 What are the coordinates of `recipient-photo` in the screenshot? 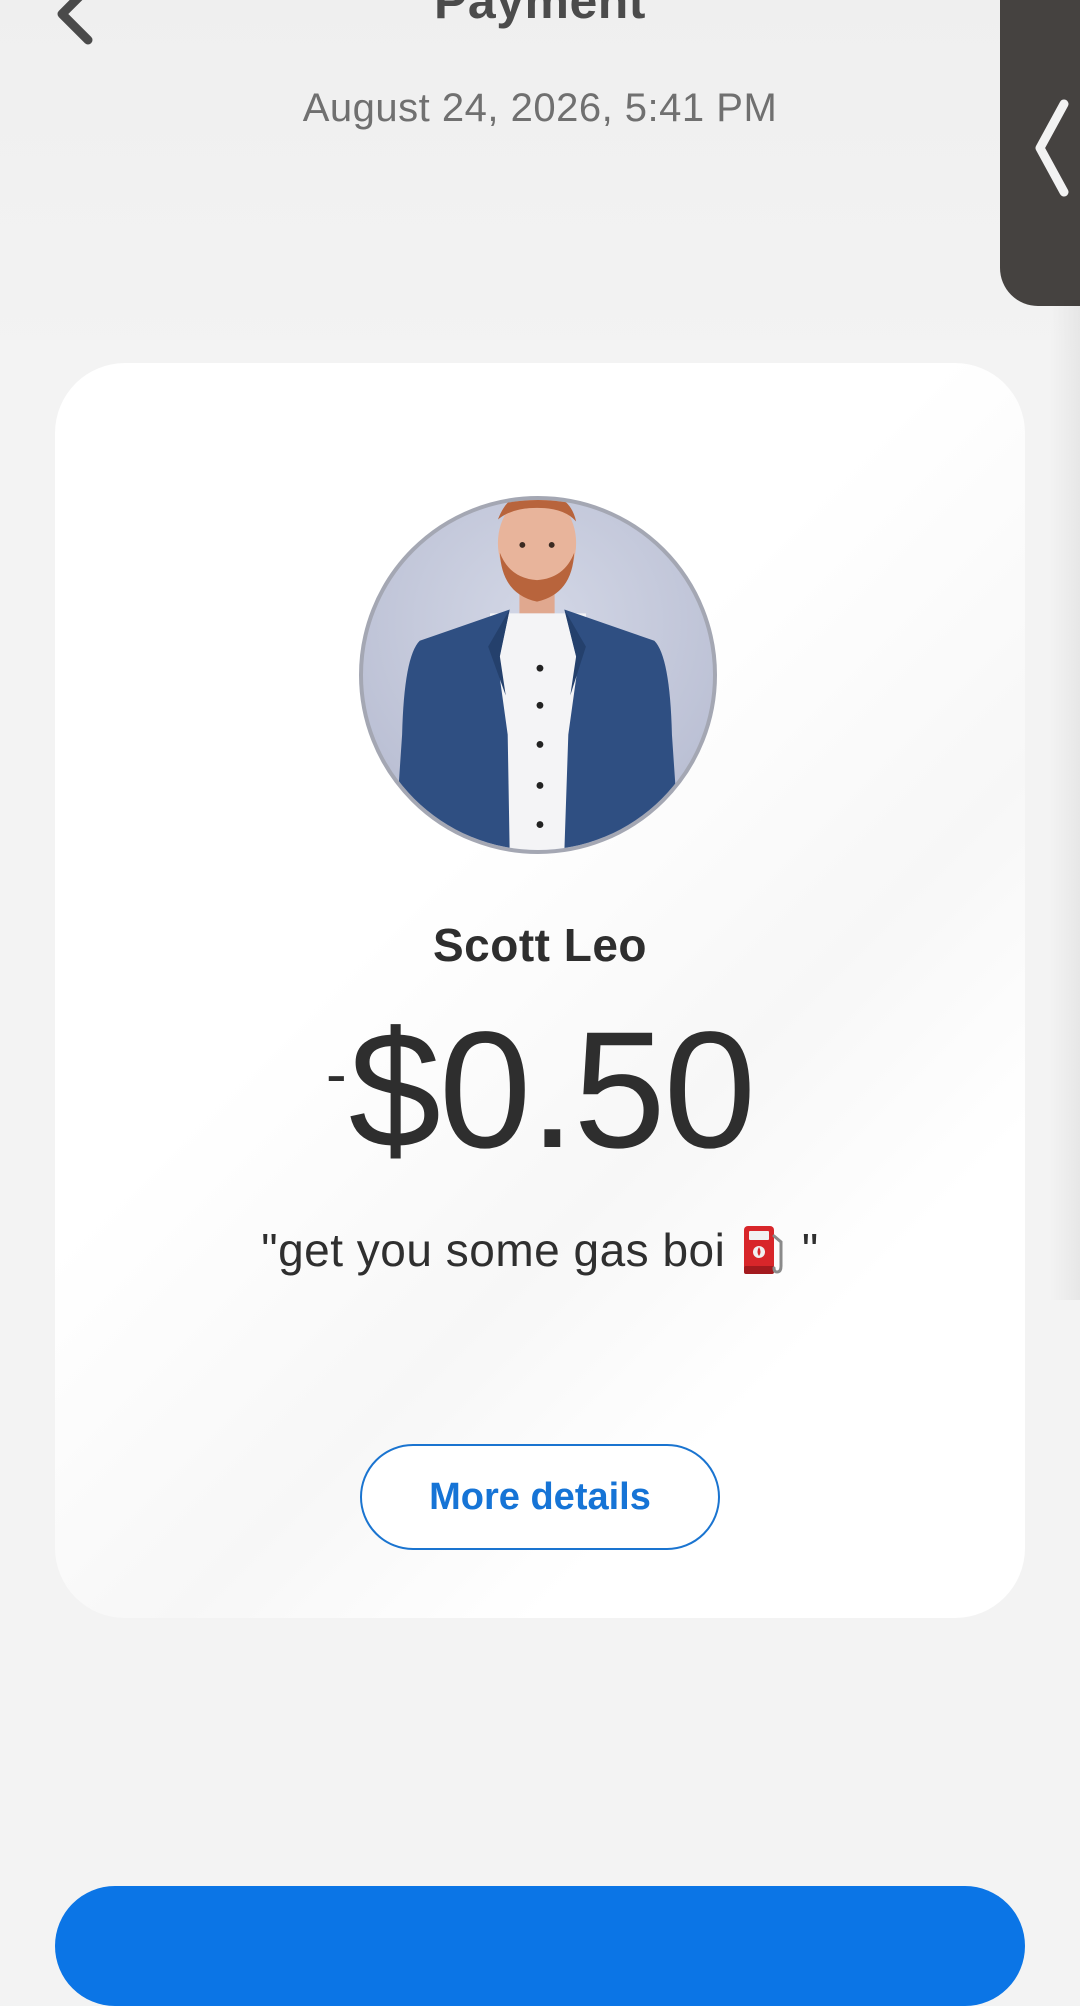 It's located at (537, 675).